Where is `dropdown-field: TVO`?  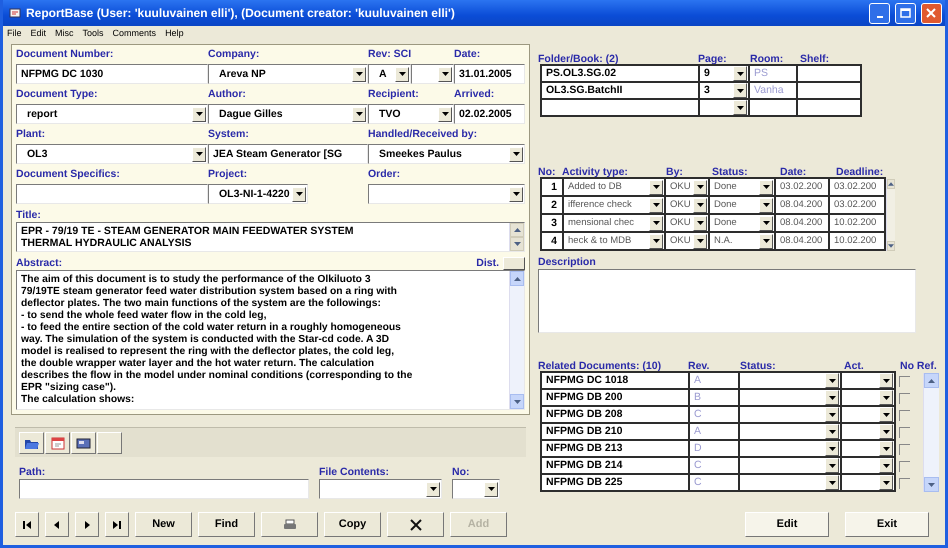
dropdown-field: TVO is located at coordinates (411, 114).